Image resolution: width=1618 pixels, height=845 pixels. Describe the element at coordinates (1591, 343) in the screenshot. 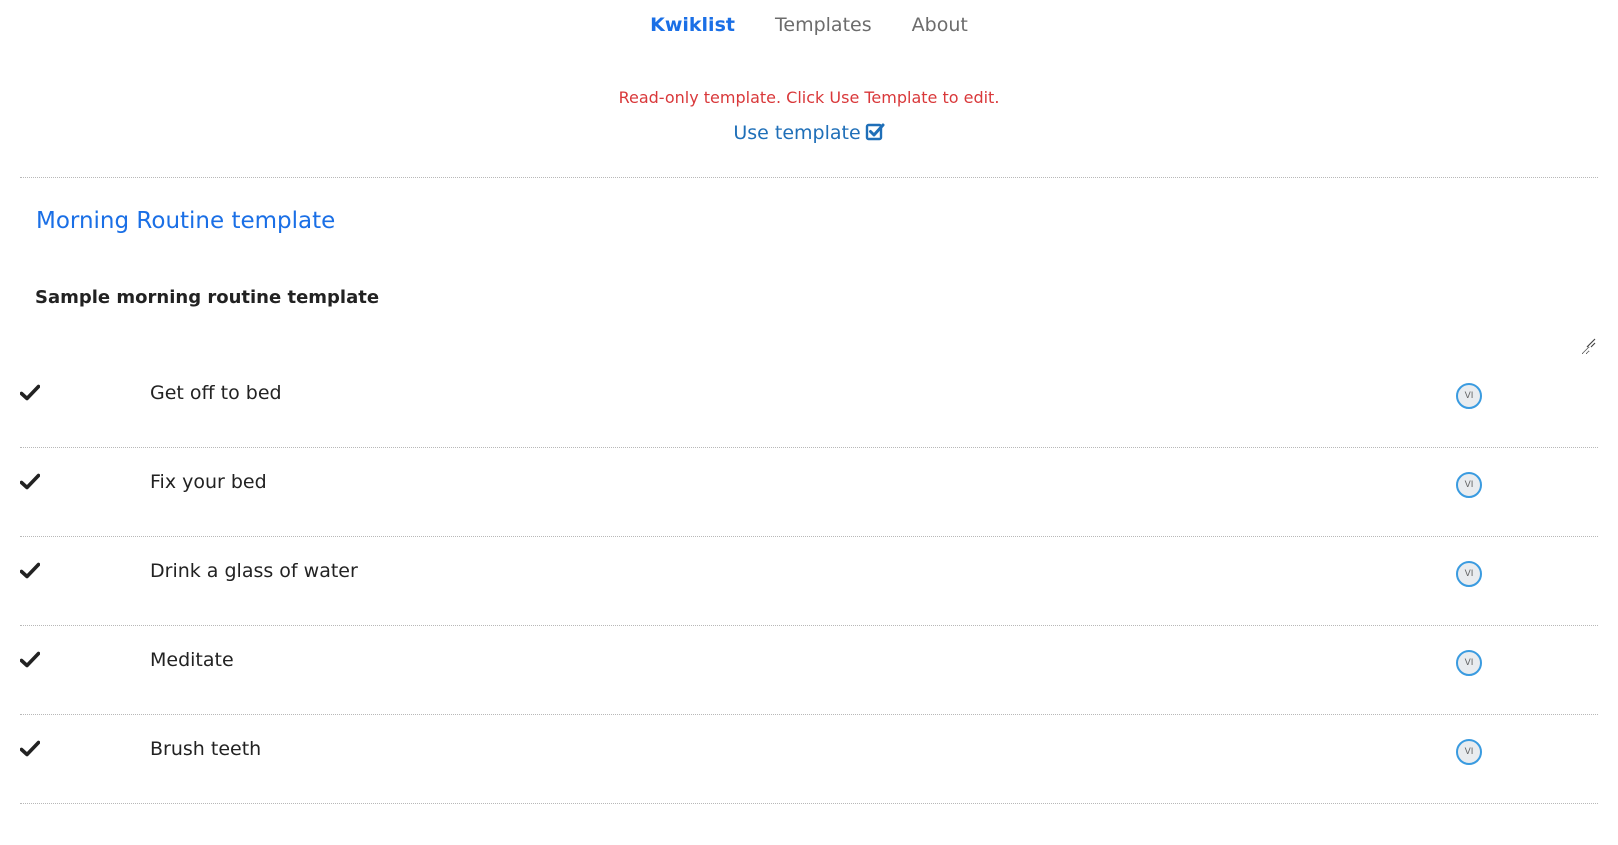

I see `resize-grip-icon` at that location.